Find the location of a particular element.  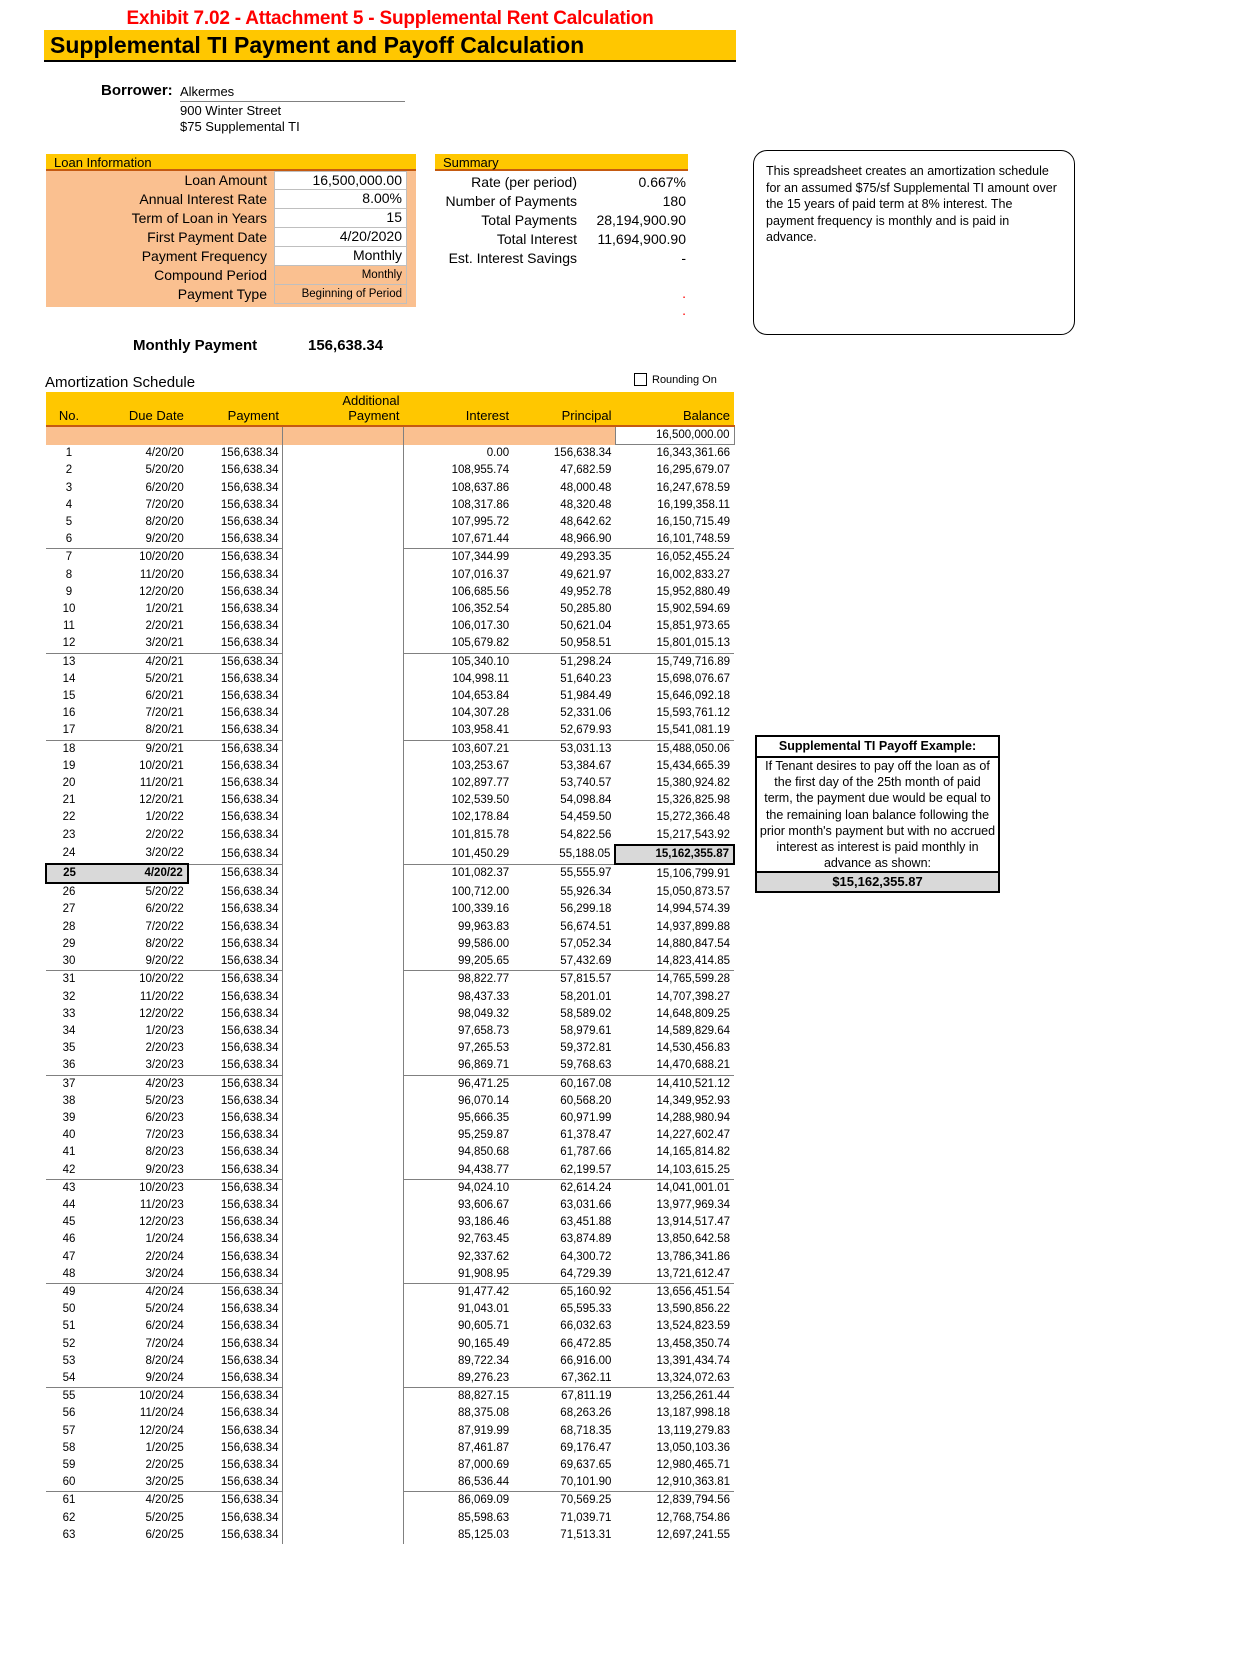

cell-principal: 60,568.20 is located at coordinates (586, 1100).